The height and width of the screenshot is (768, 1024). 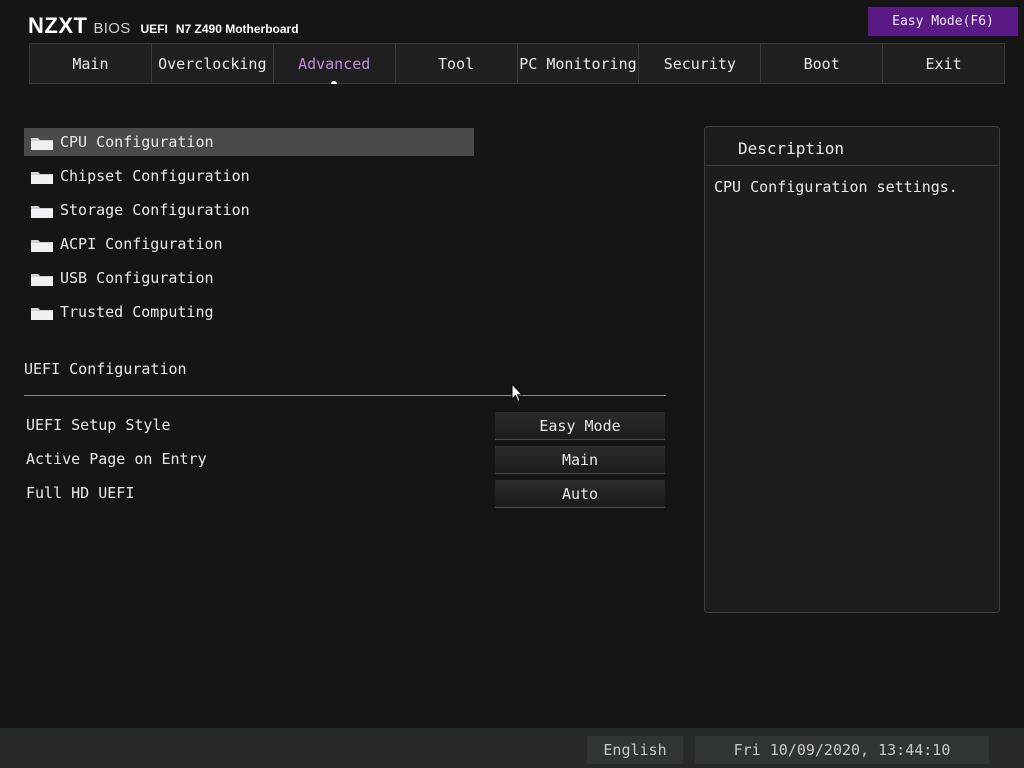 I want to click on submenu-item-label: Storage Configuration, so click(x=155, y=210).